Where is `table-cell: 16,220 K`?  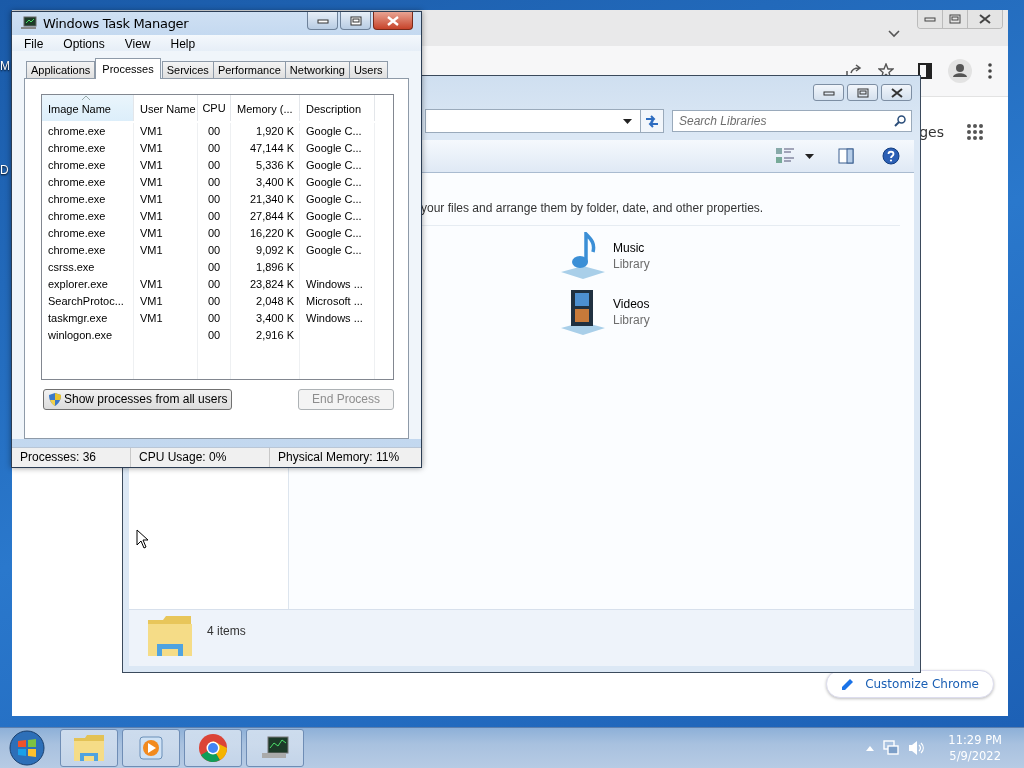 table-cell: 16,220 K is located at coordinates (271, 233).